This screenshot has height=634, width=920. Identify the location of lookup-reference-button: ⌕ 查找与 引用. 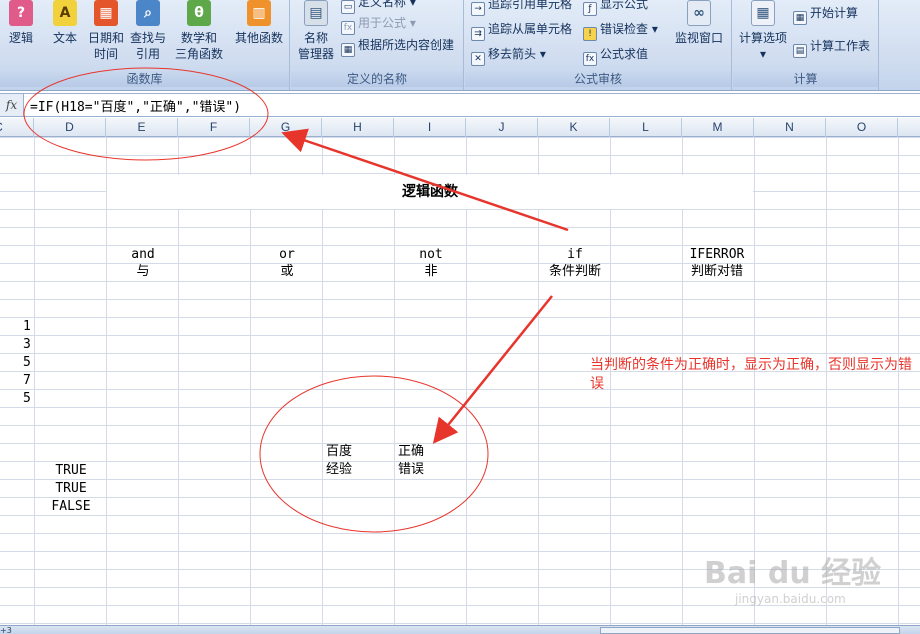
(148, 31).